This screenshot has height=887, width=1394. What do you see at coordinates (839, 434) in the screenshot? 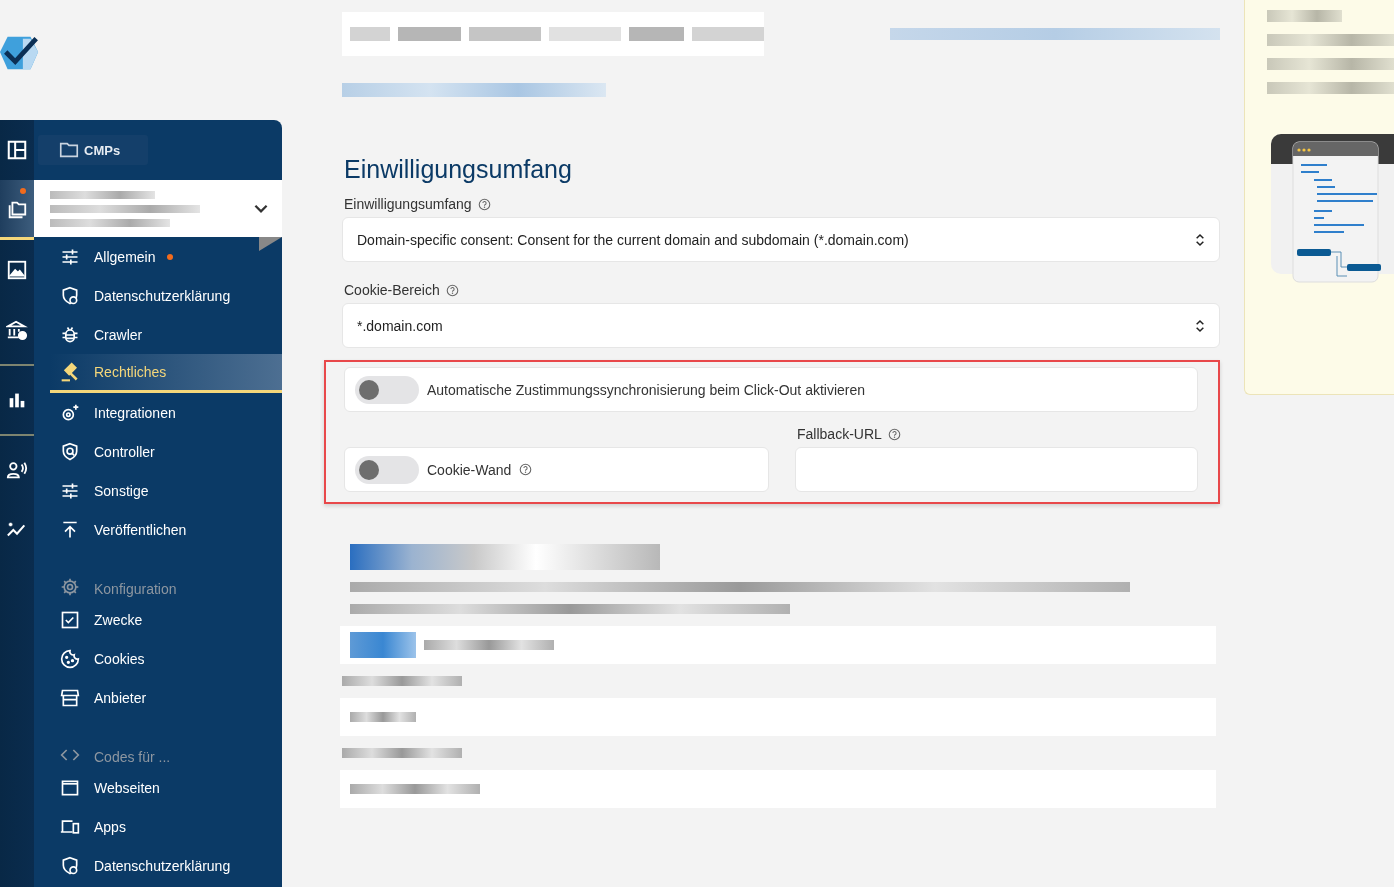
I see `field-label: Fallback-URL` at bounding box center [839, 434].